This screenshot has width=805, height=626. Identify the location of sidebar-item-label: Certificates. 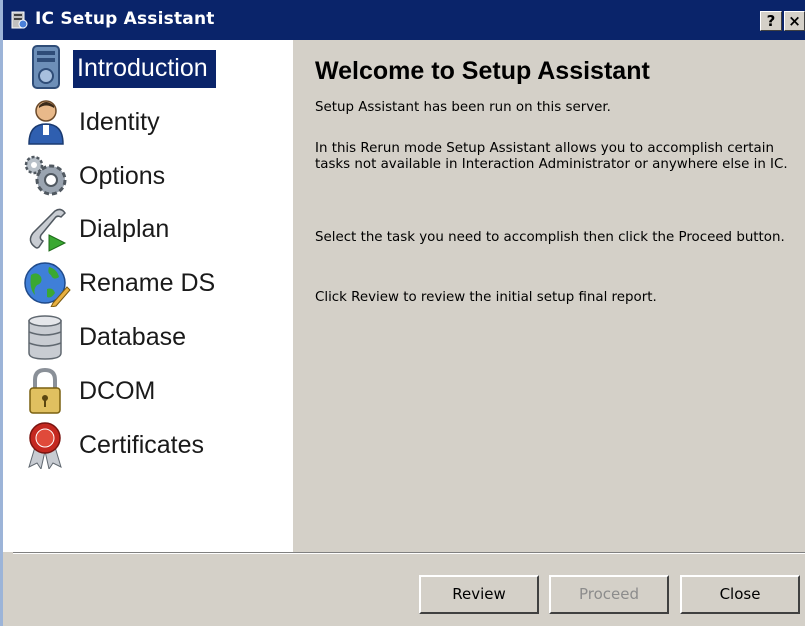
(142, 445).